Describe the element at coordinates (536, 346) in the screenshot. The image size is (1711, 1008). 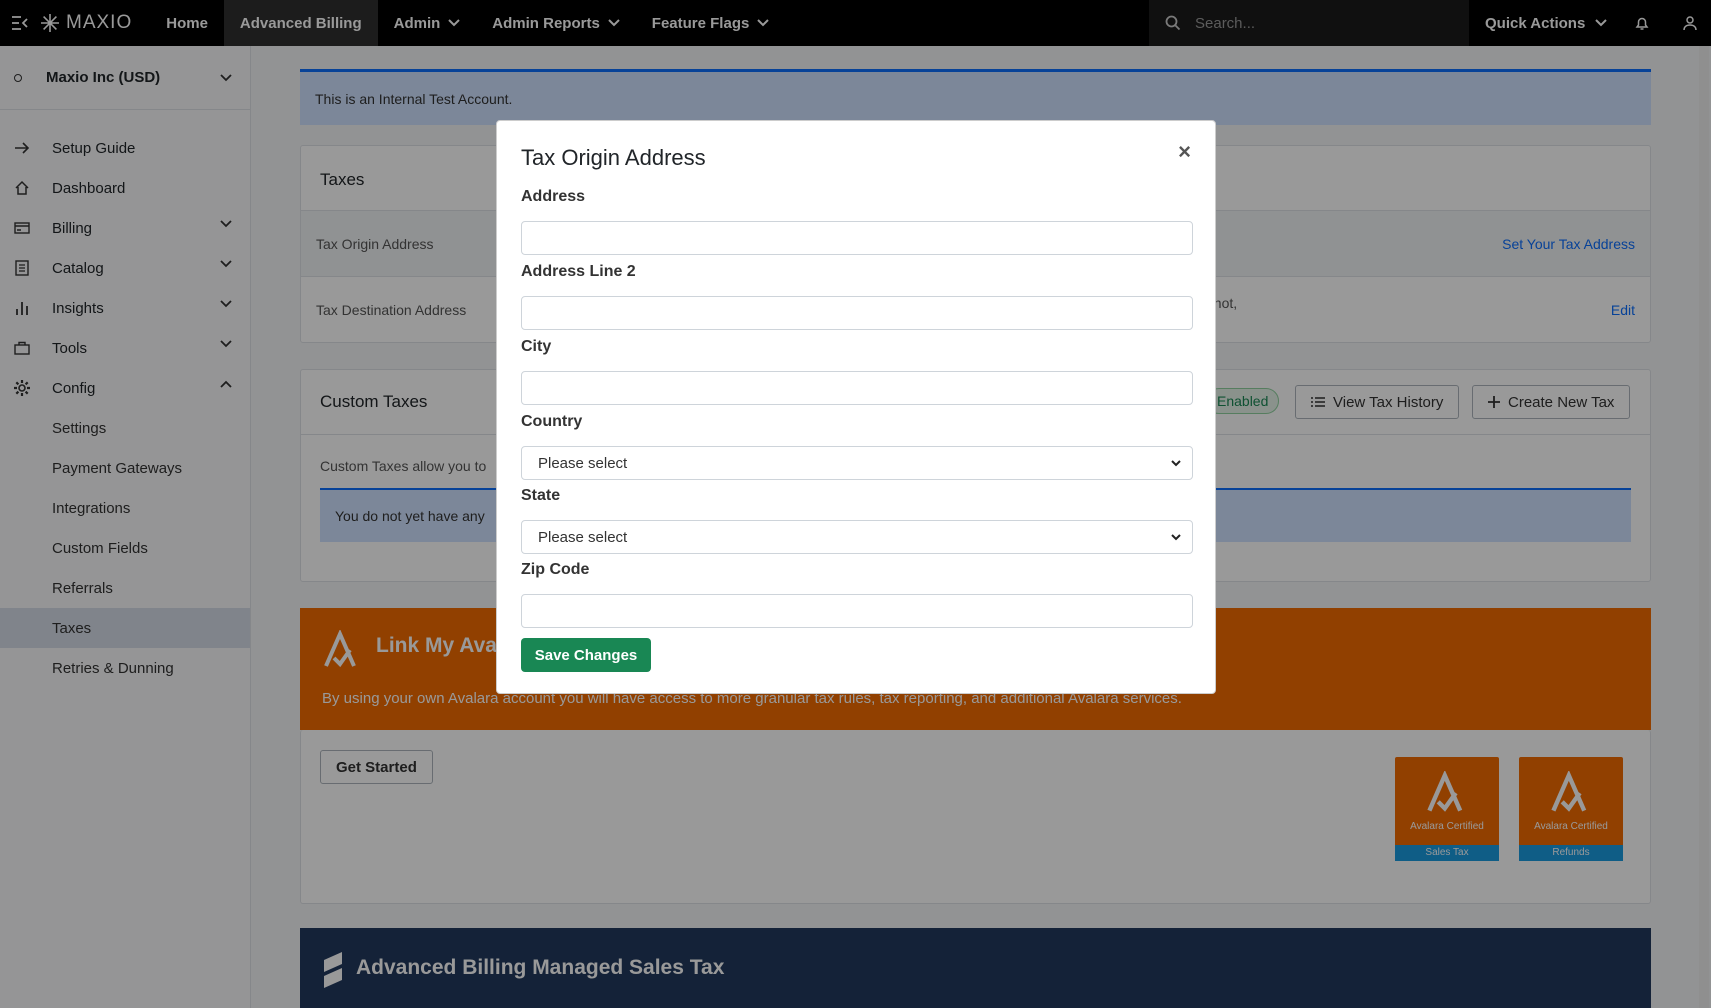
I see `city-label: City` at that location.